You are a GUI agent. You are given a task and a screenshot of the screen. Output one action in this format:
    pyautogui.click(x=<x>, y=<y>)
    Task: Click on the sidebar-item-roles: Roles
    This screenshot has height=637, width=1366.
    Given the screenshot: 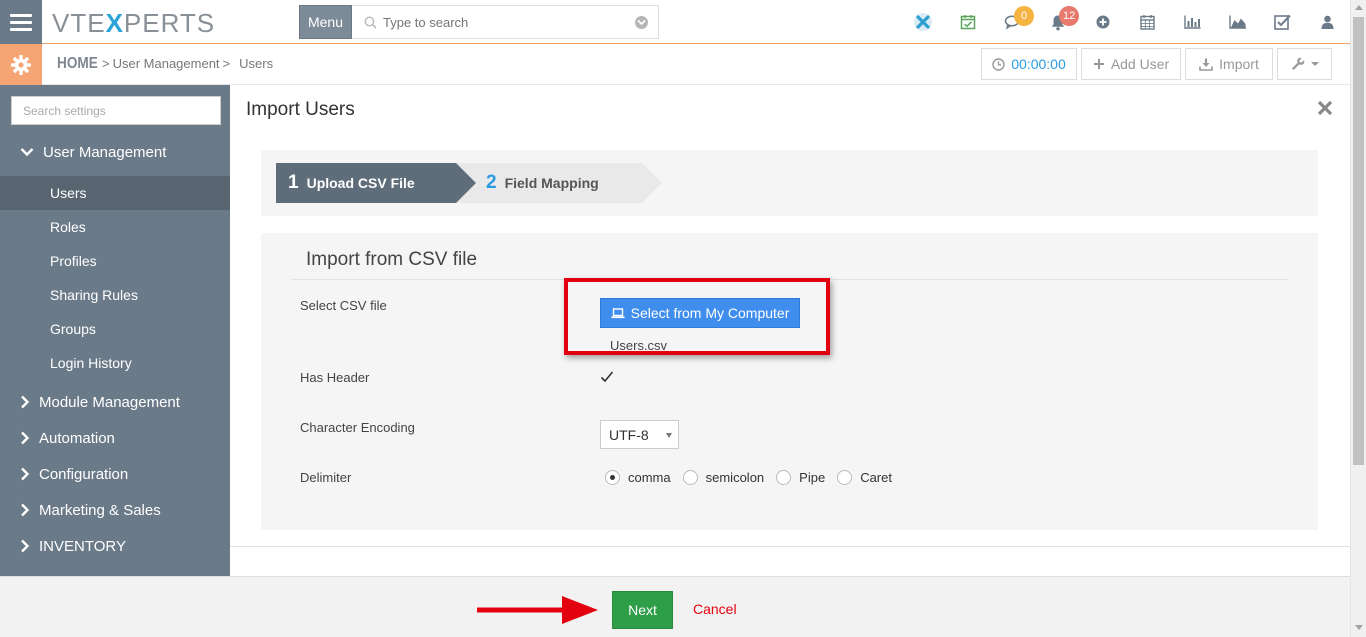 What is the action you would take?
    pyautogui.click(x=115, y=227)
    